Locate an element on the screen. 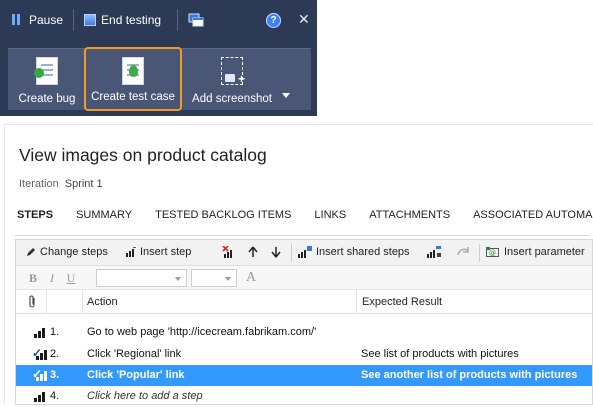 This screenshot has height=407, width=593. tab-steps: STEPS is located at coordinates (35, 217).